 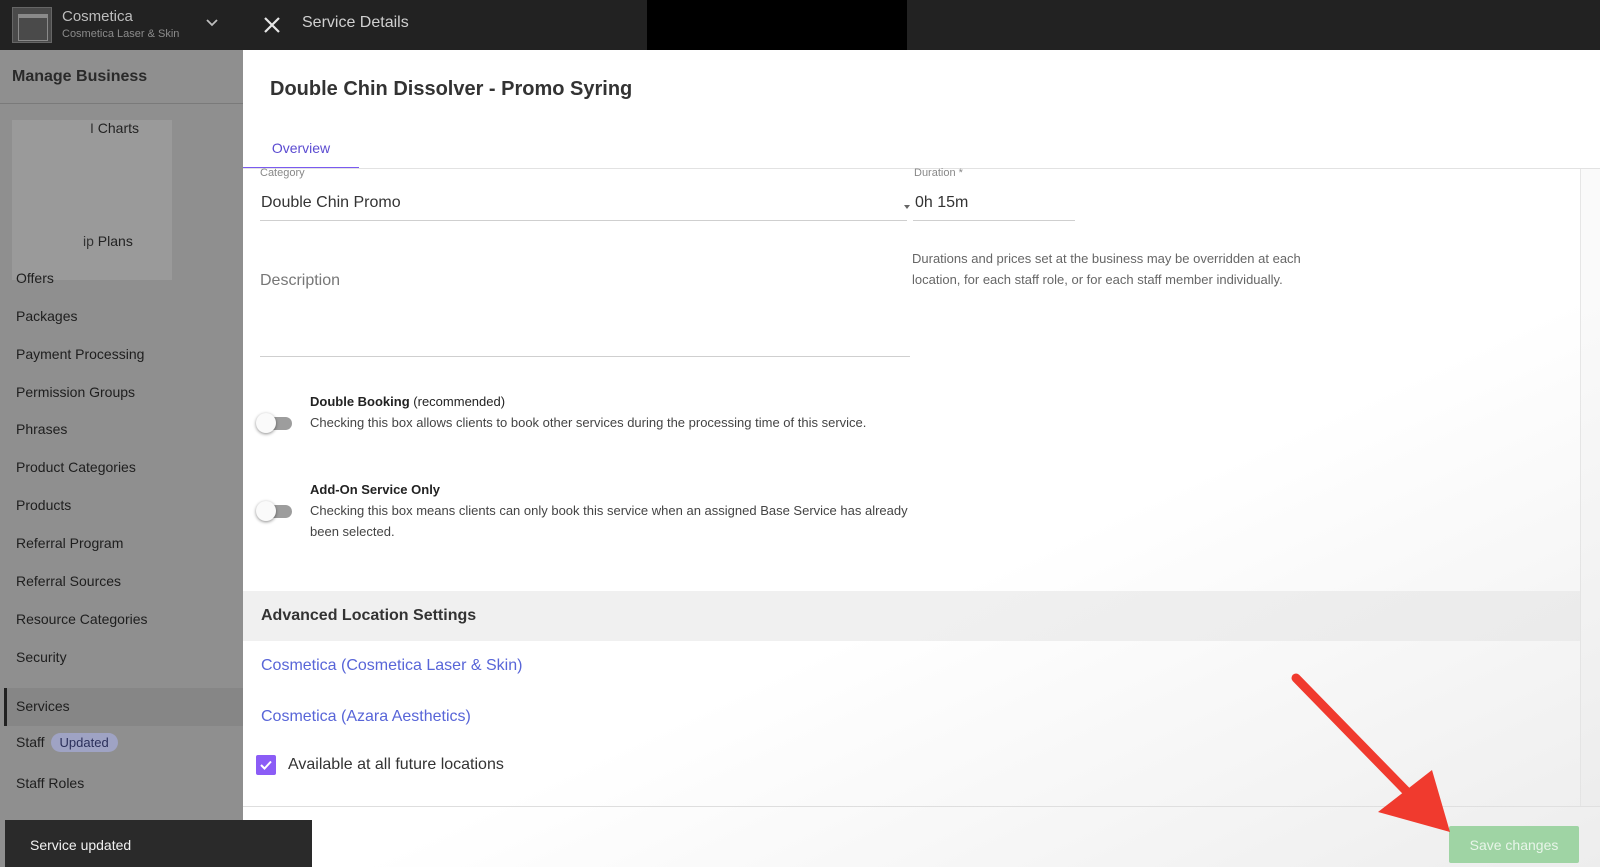 I want to click on sidebar-item-resource-categories: Resource Categories, so click(x=82, y=619).